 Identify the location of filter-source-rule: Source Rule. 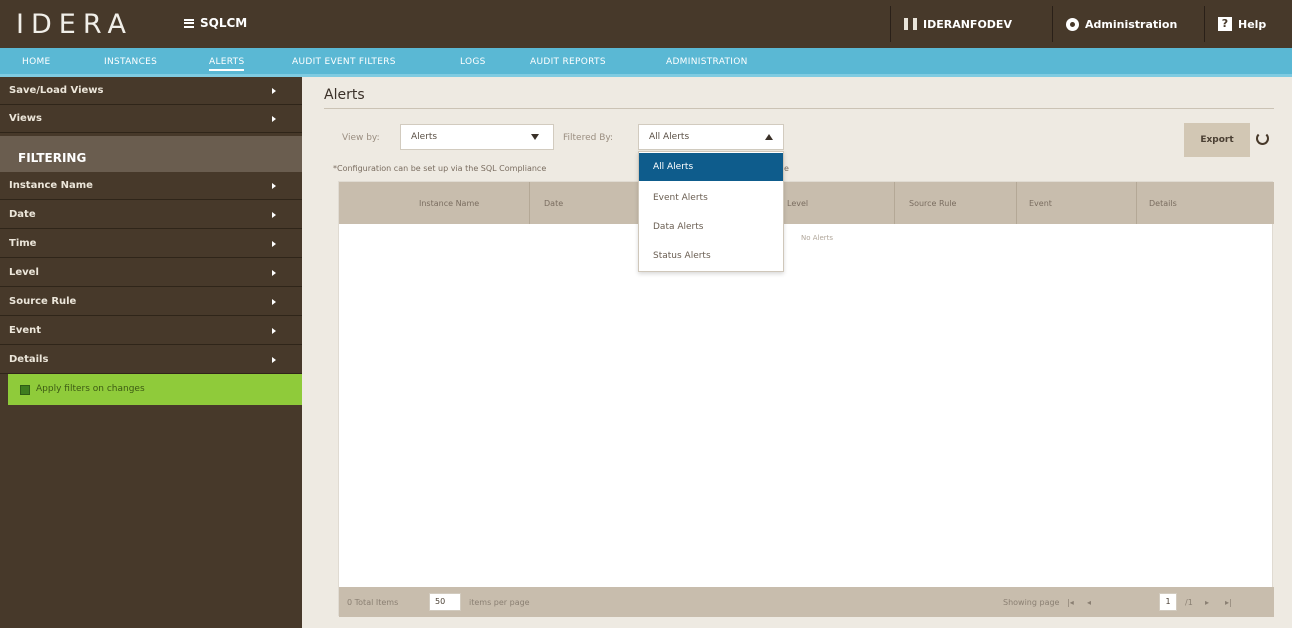
(151, 302).